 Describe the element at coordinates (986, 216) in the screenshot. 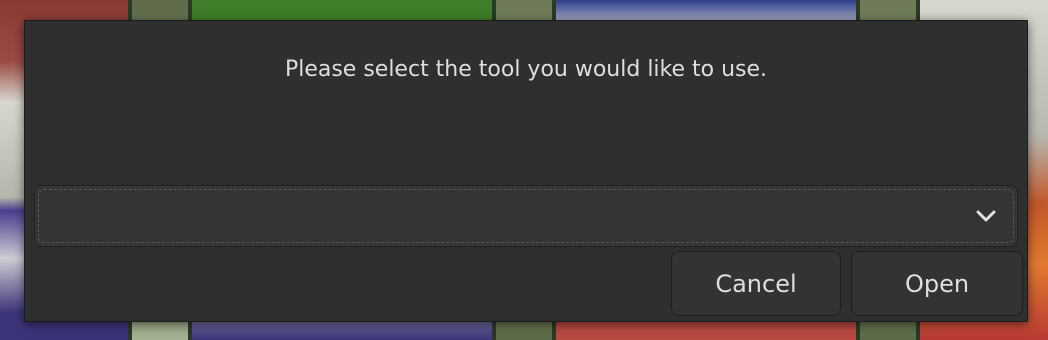

I see `chevron-down-icon` at that location.